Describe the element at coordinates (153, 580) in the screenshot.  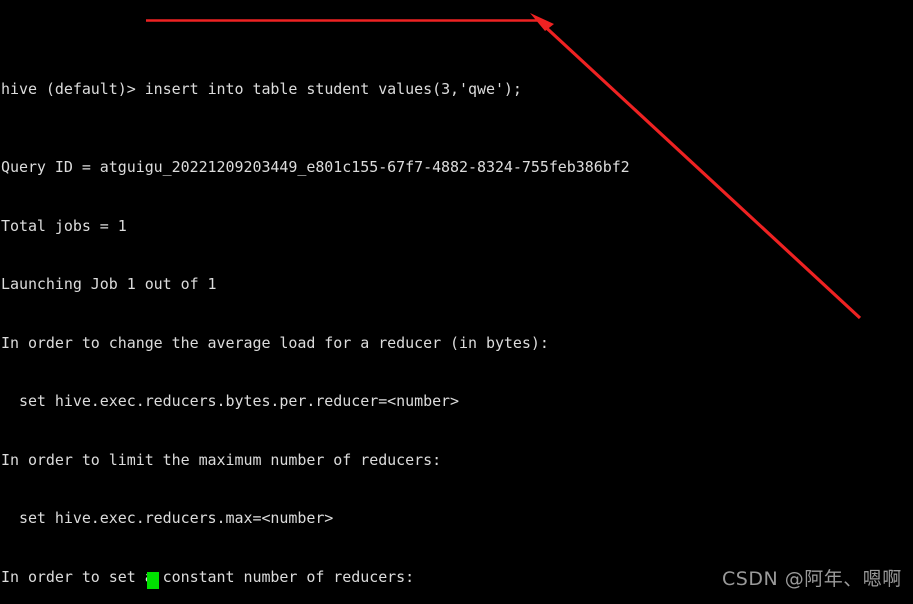
I see `cursor-block` at that location.